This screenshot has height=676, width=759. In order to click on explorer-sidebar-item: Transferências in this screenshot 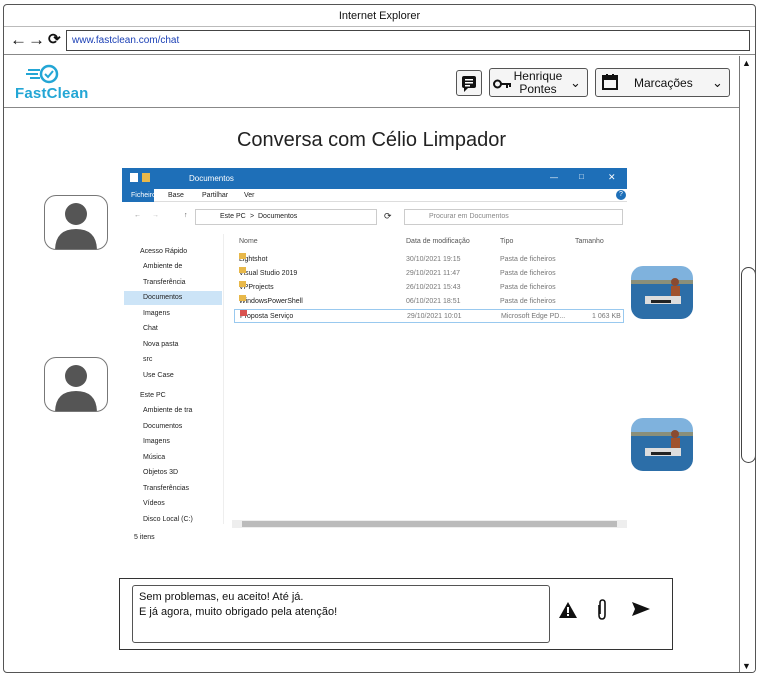, I will do `click(166, 489)`.